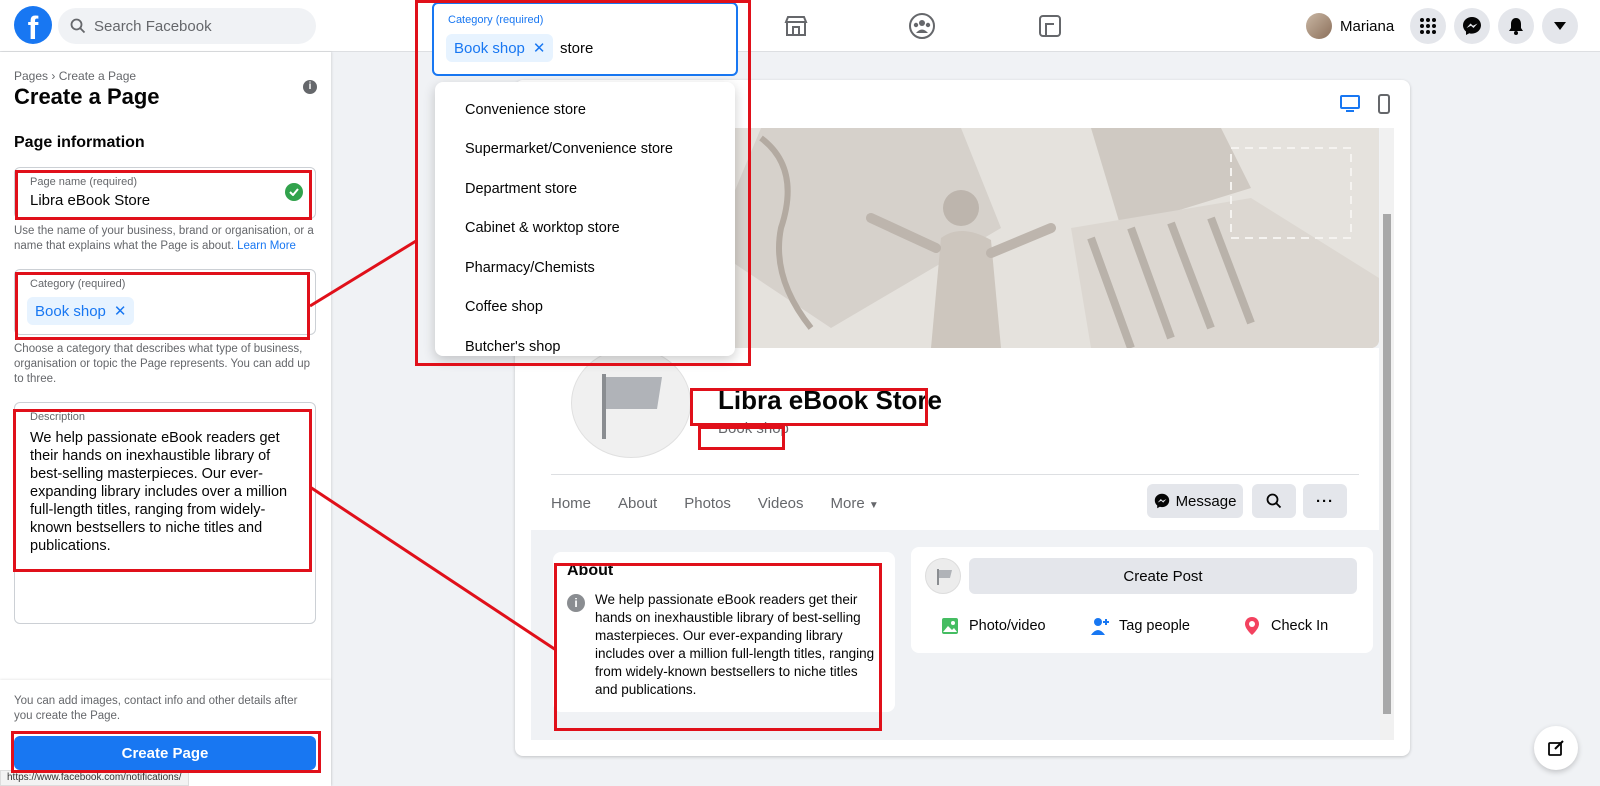 The image size is (1600, 786). I want to click on page-profile-picture, so click(631, 403).